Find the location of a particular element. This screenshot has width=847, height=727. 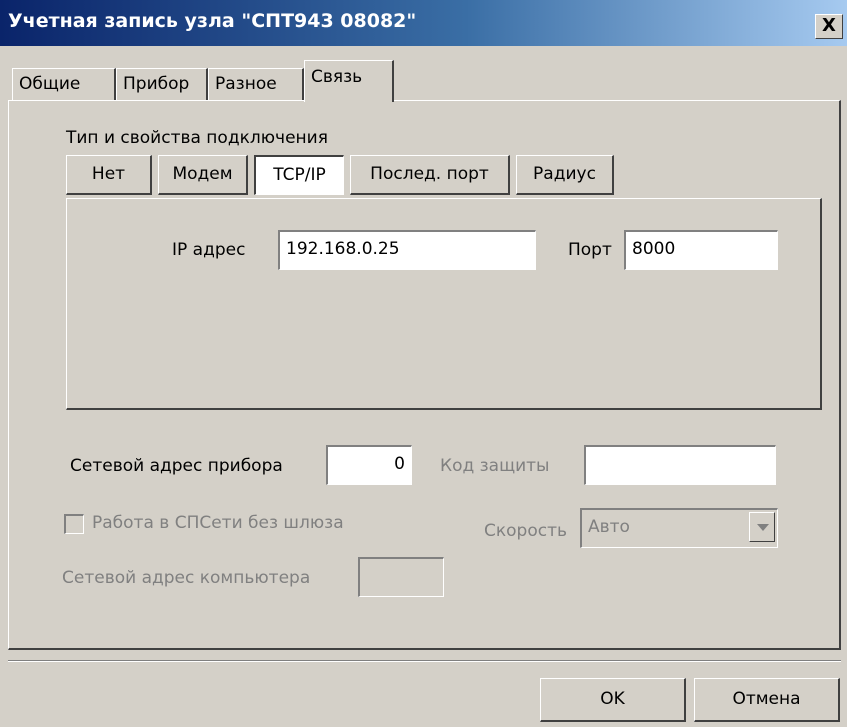

device-net-address-label: Сетевой адрес прибора is located at coordinates (176, 466).